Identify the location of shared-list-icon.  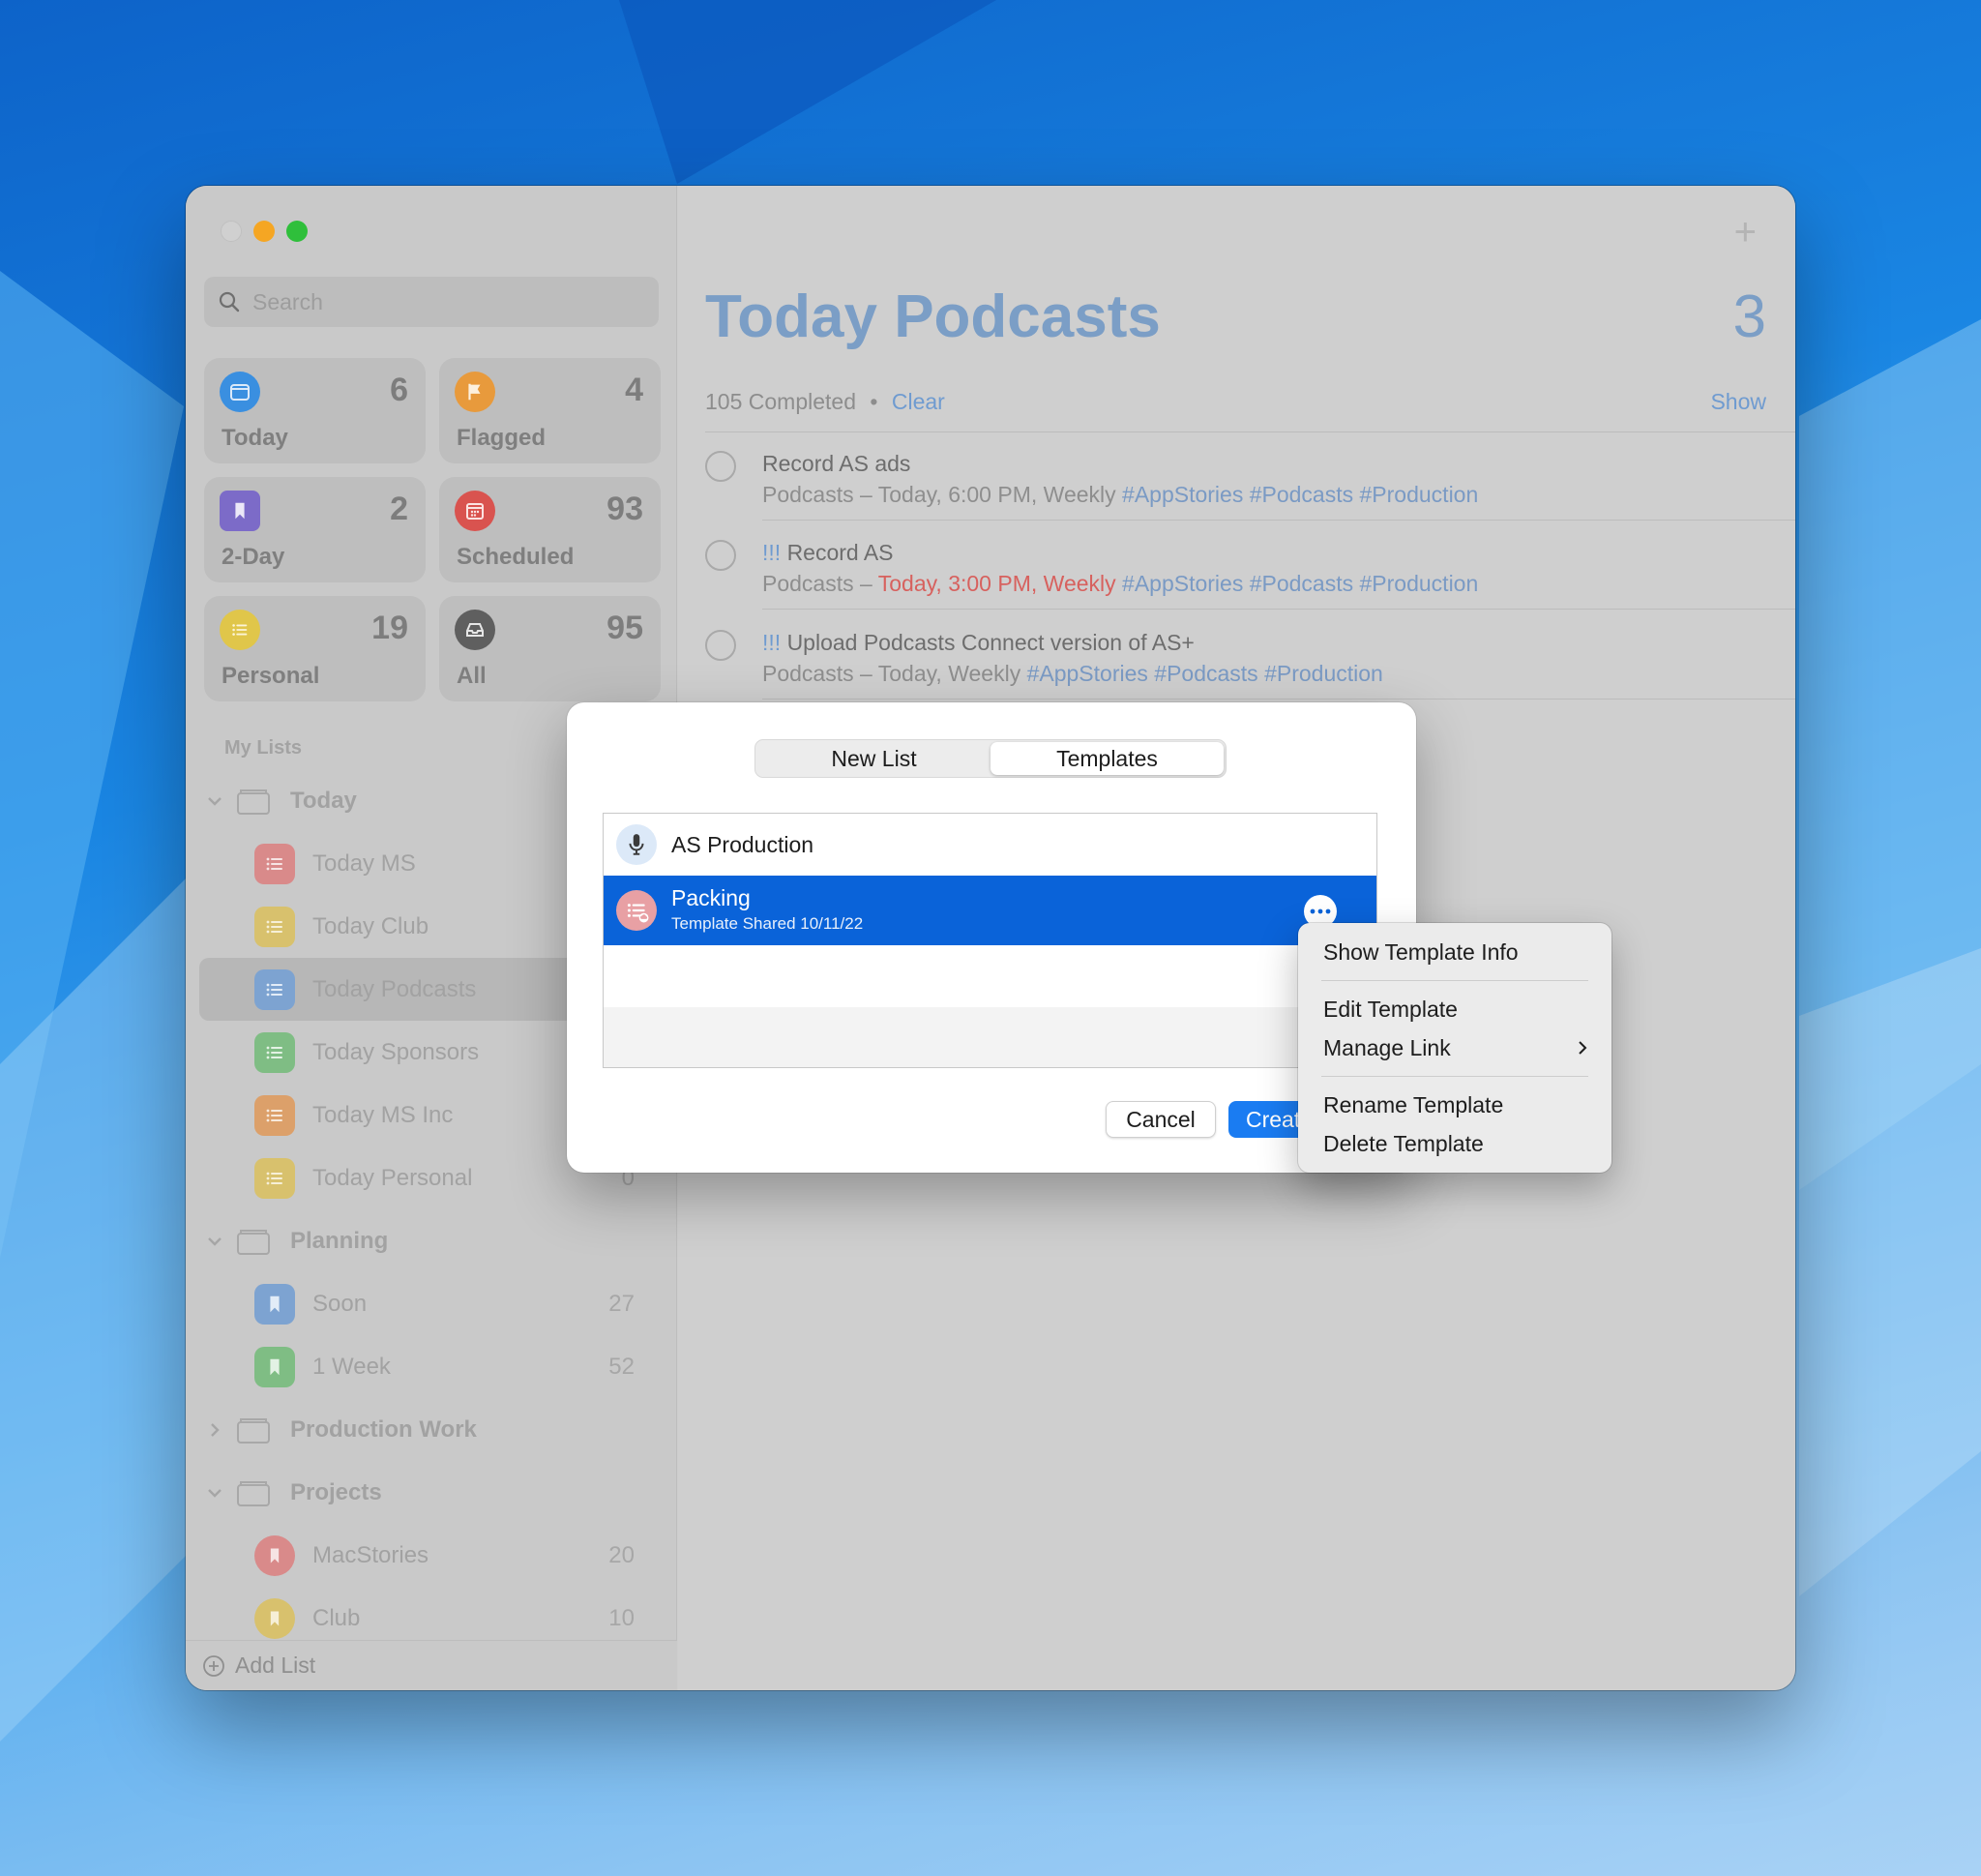
(636, 910).